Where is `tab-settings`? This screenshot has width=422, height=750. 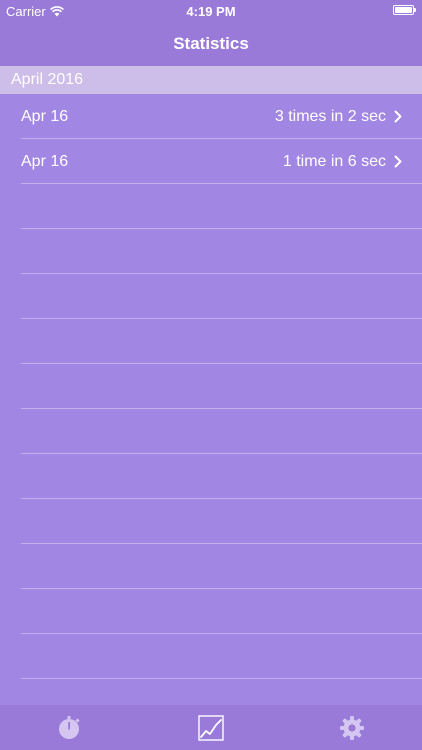 tab-settings is located at coordinates (352, 727).